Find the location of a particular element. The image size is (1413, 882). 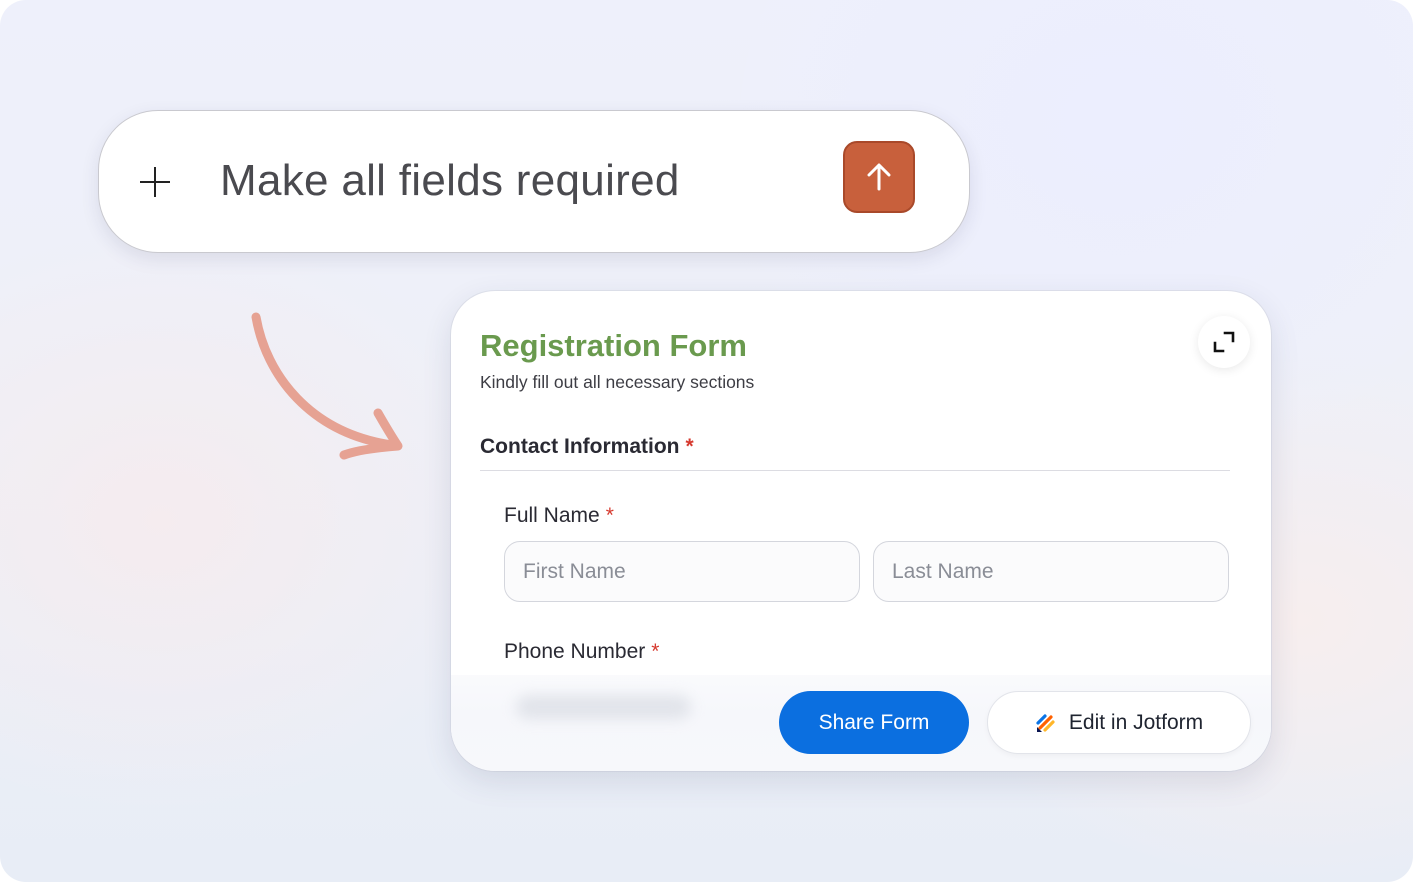

expand-button is located at coordinates (1224, 342).